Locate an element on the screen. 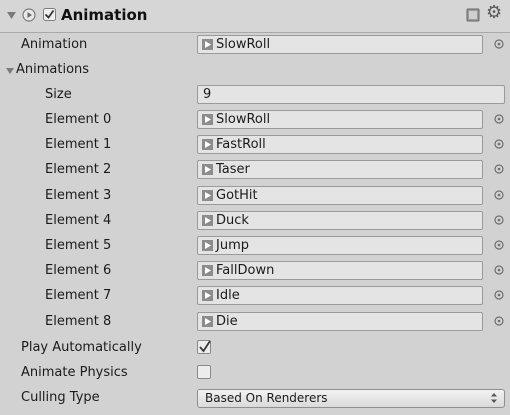  animations-foldout-label: Animations is located at coordinates (53, 69).